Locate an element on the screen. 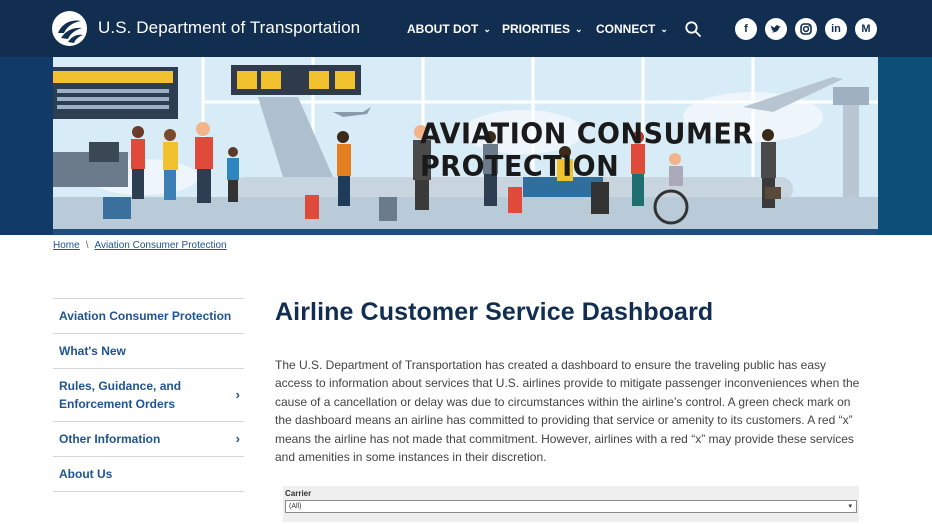 The height and width of the screenshot is (524, 932). breadcrumb: Home \ Aviation Consumer Protection is located at coordinates (140, 245).